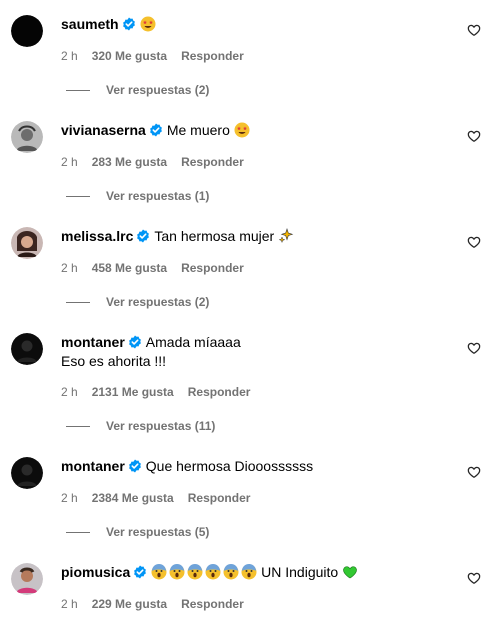  Describe the element at coordinates (129, 56) in the screenshot. I see `comment-likes: 320 Me gusta` at that location.